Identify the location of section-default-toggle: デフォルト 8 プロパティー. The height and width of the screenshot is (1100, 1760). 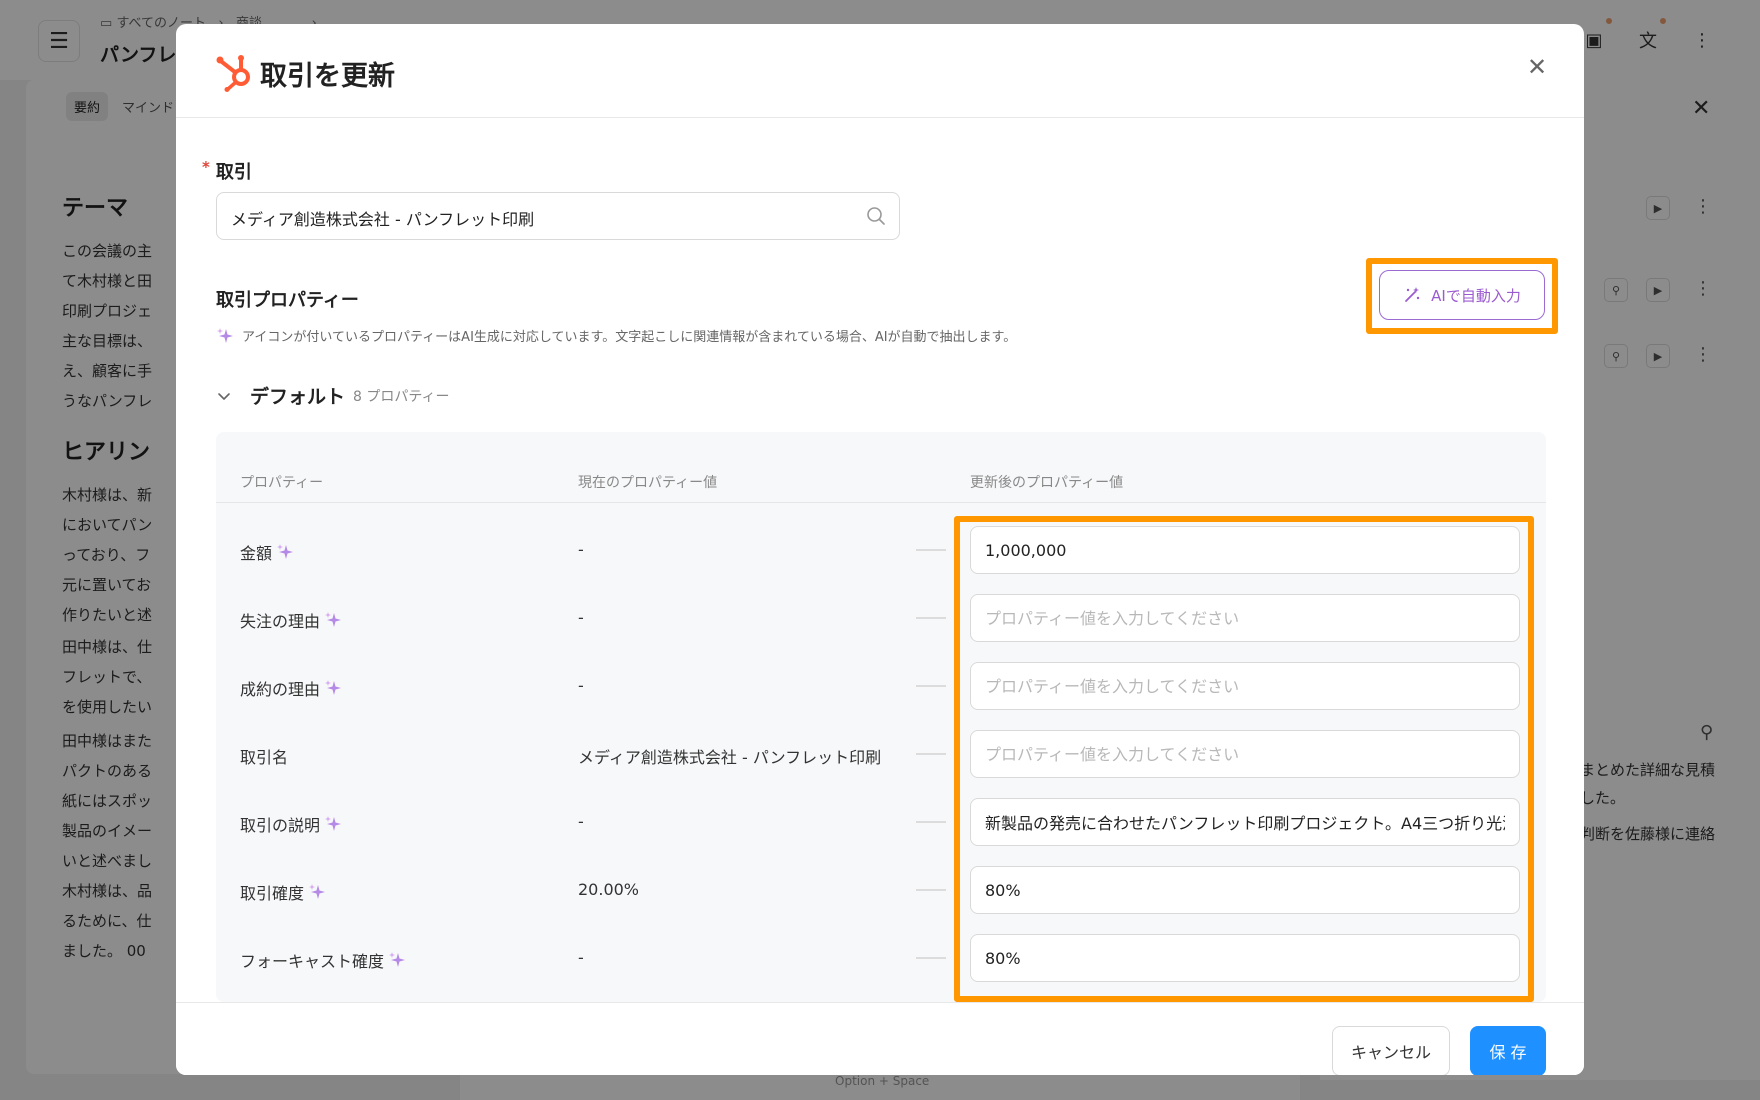
(333, 395).